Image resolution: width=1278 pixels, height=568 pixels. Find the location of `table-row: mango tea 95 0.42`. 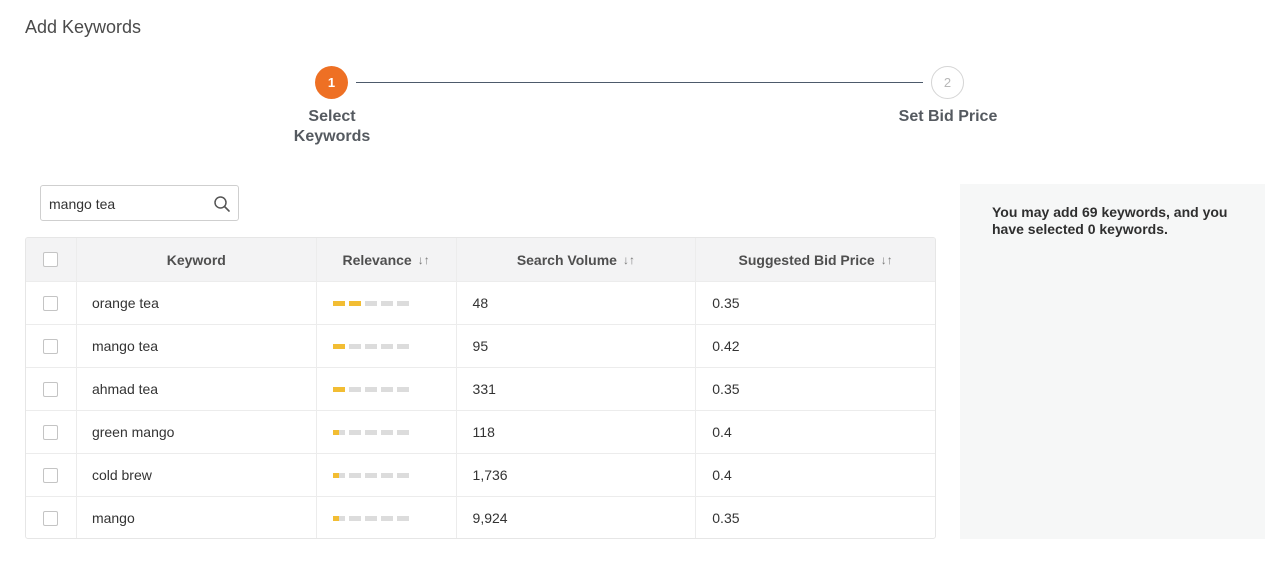

table-row: mango tea 95 0.42 is located at coordinates (480, 345).